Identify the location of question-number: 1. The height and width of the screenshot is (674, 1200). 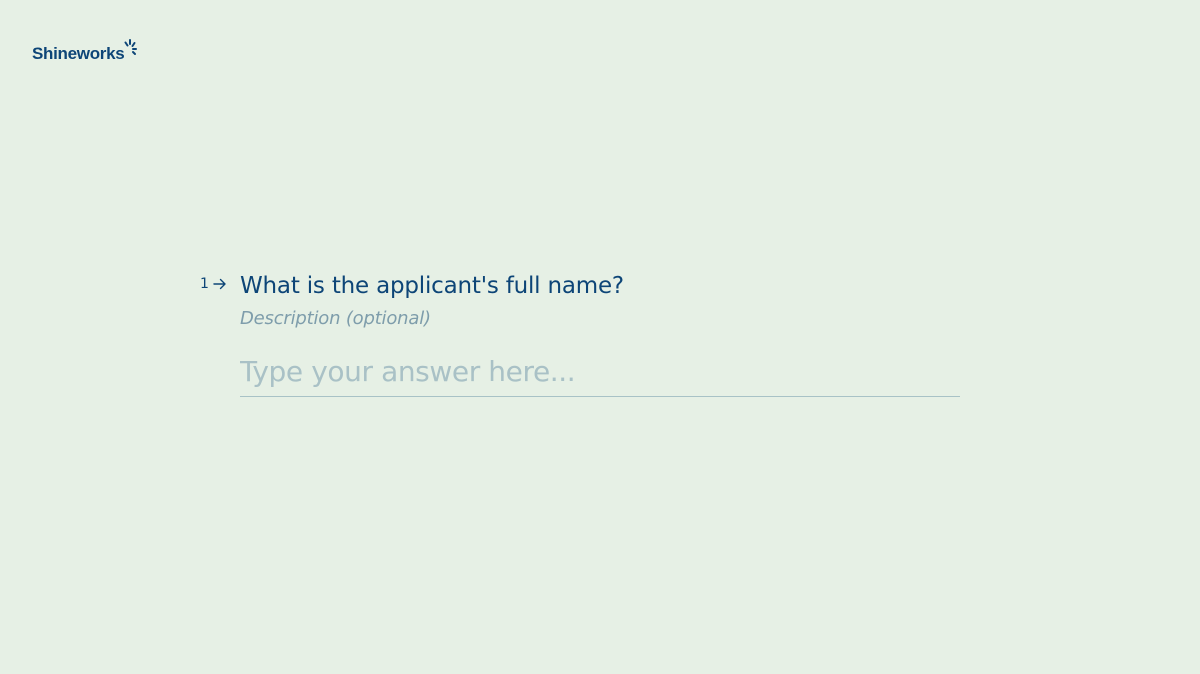
(218, 284).